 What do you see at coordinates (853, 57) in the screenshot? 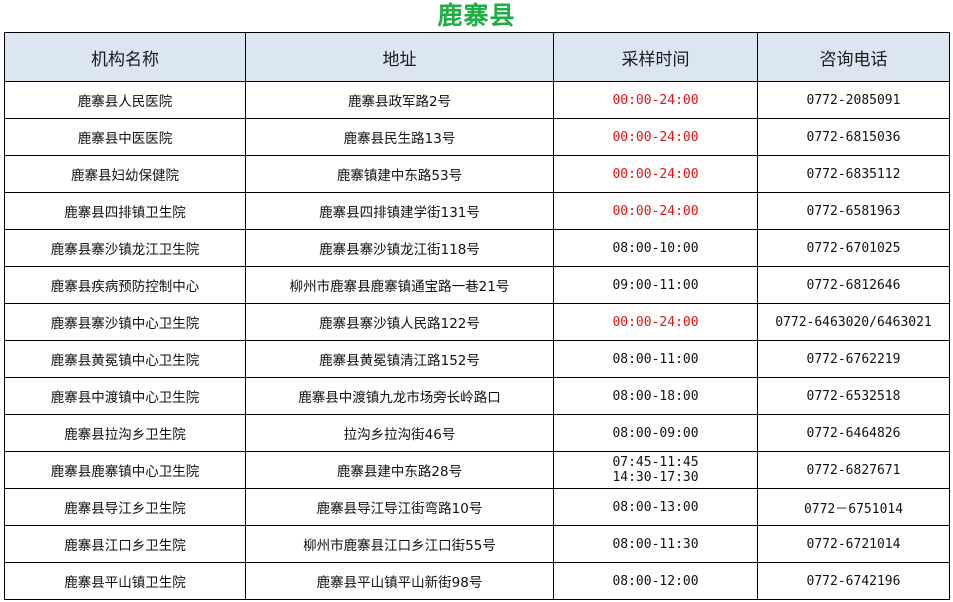
I see `header-phone: 咨询电话` at bounding box center [853, 57].